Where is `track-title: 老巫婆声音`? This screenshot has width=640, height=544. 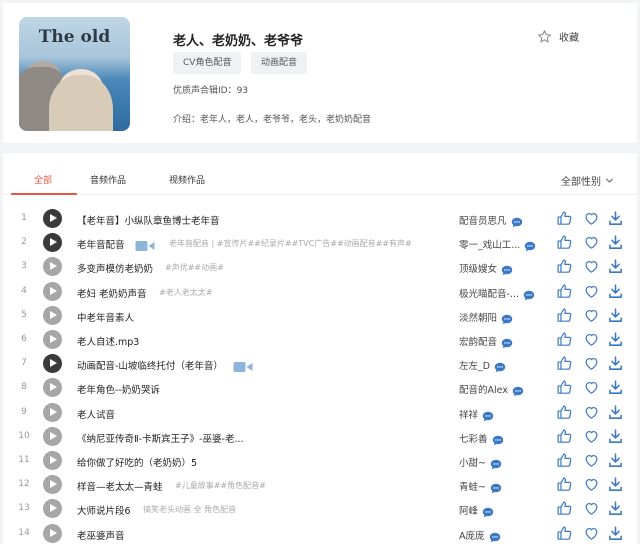
track-title: 老巫婆声音 is located at coordinates (101, 535).